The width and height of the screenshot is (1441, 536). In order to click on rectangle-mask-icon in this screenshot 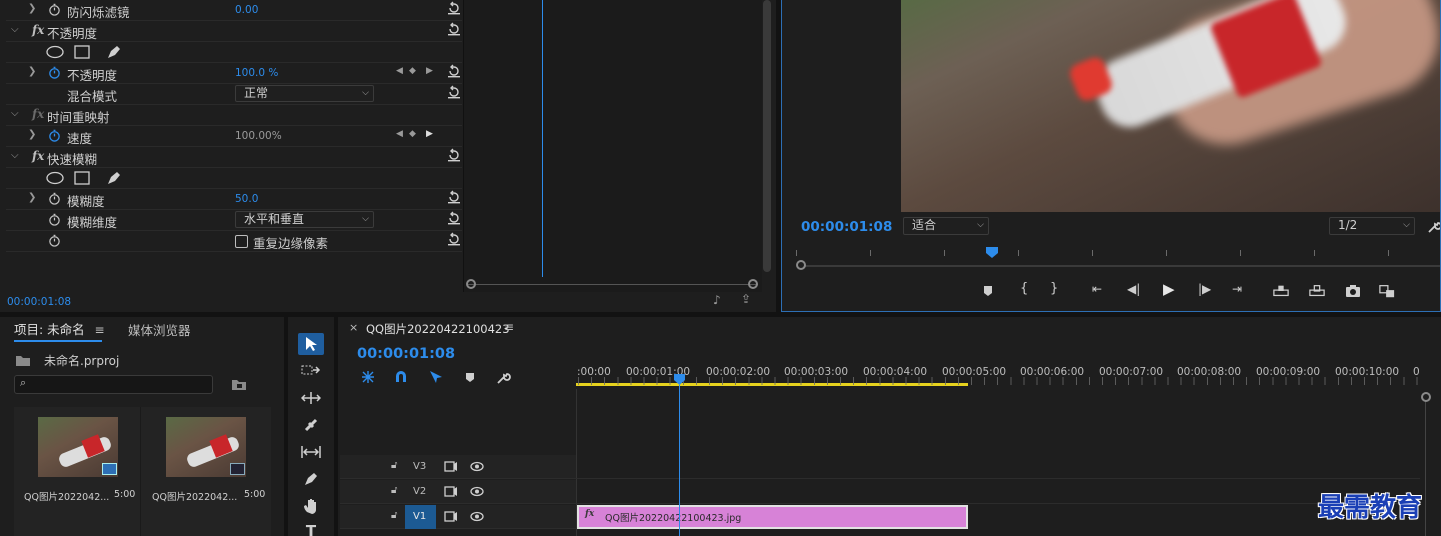, I will do `click(82, 52)`.